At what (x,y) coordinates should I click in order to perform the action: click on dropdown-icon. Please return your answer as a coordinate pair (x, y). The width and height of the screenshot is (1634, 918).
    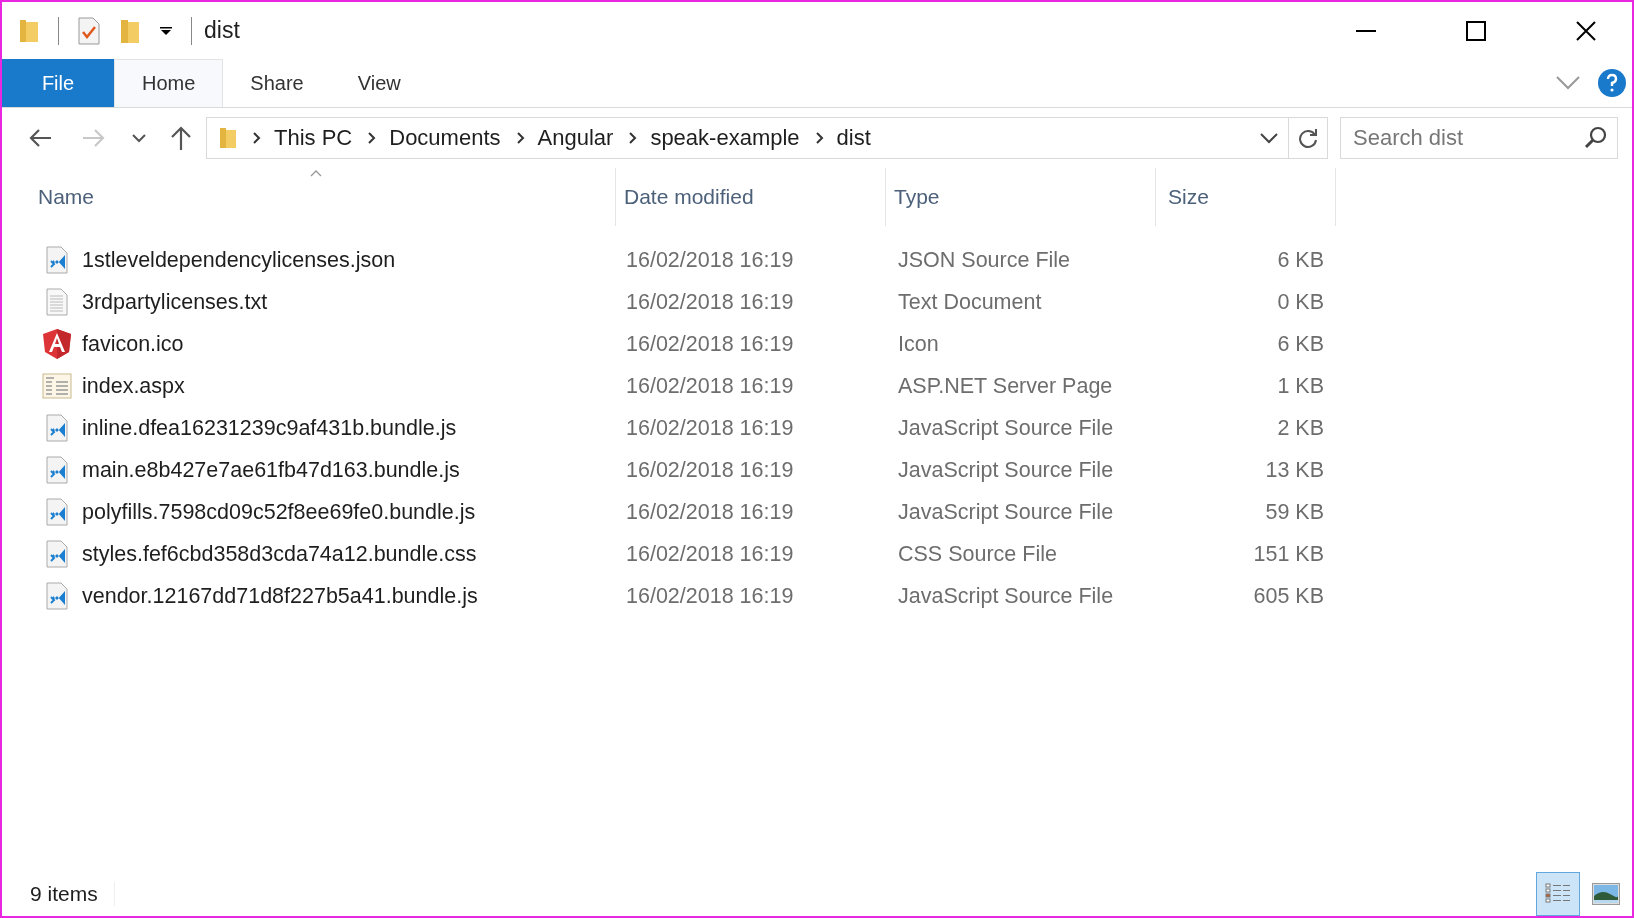
    Looking at the image, I should click on (166, 30).